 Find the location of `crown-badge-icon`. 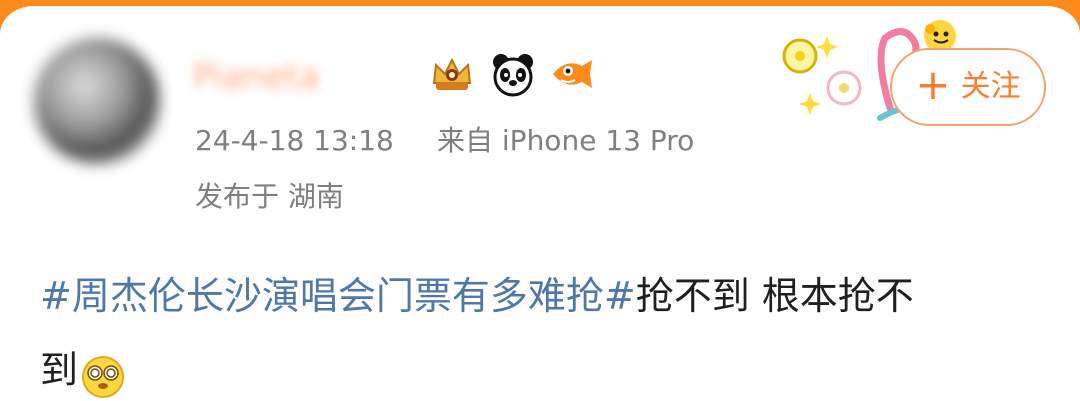

crown-badge-icon is located at coordinates (452, 74).